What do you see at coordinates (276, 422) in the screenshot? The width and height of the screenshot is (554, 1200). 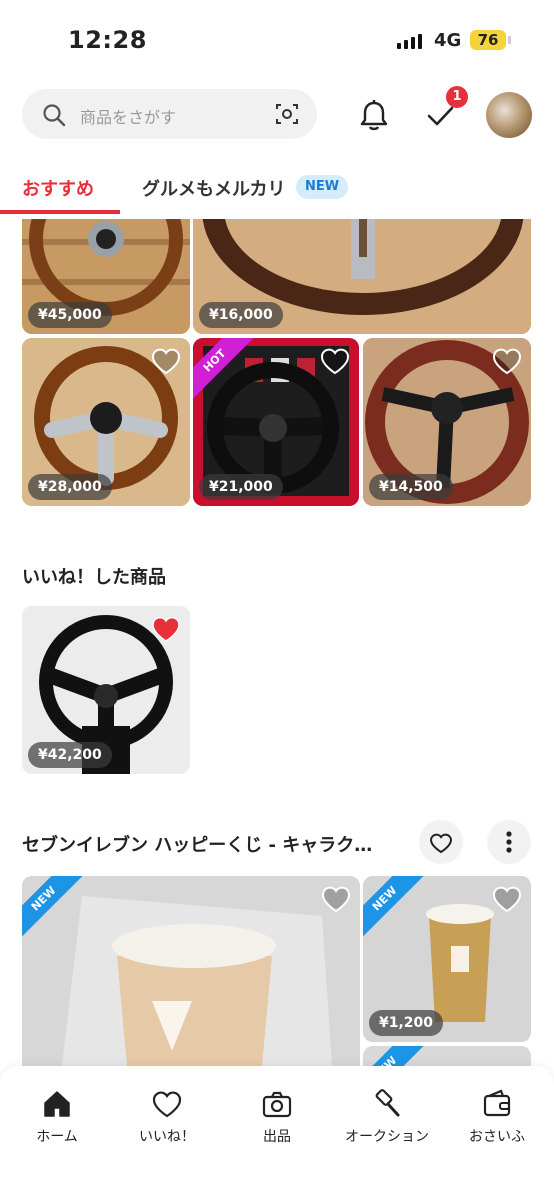 I see `product-card: HOT ¥21,000` at bounding box center [276, 422].